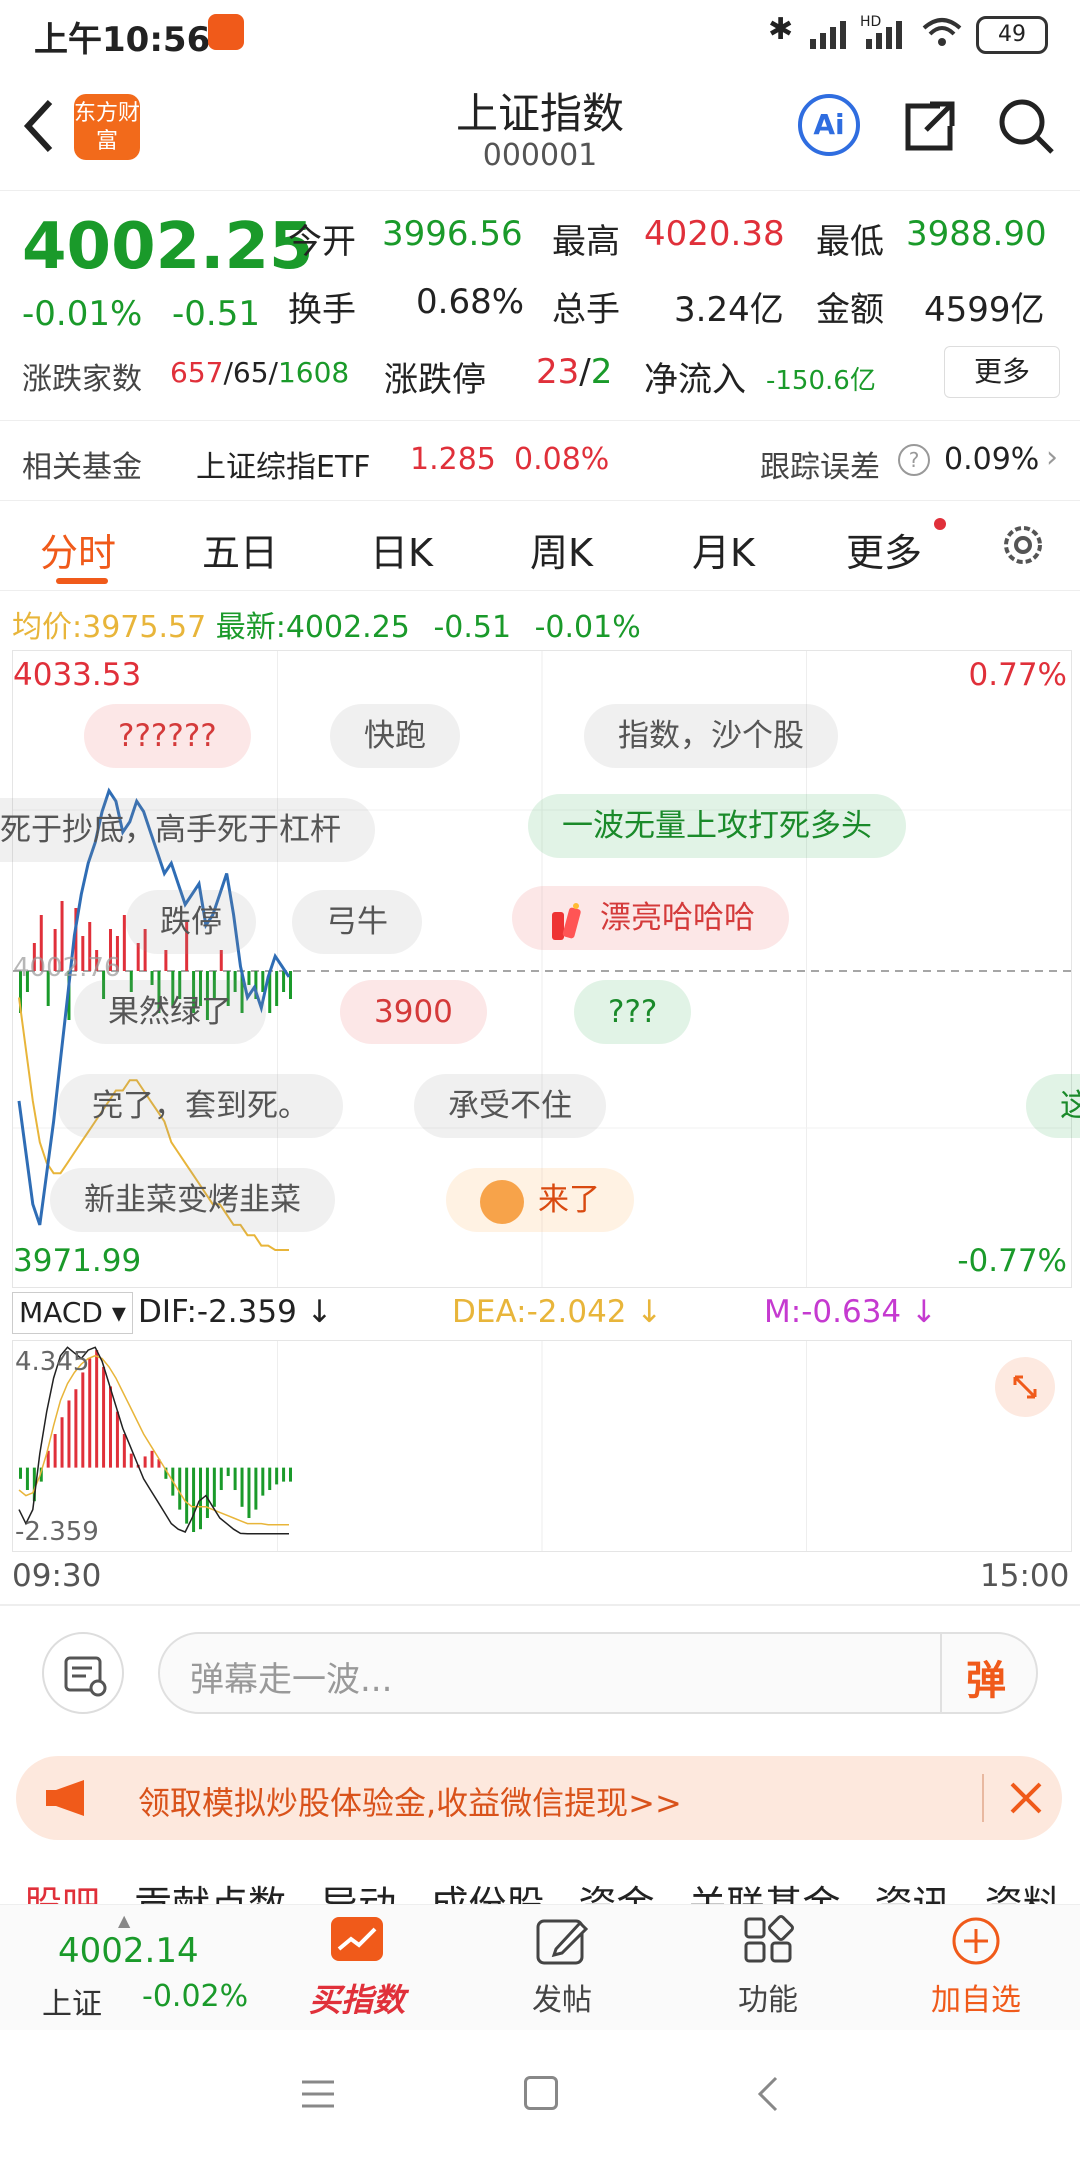  What do you see at coordinates (769, 1939) in the screenshot?
I see `grid-icon` at bounding box center [769, 1939].